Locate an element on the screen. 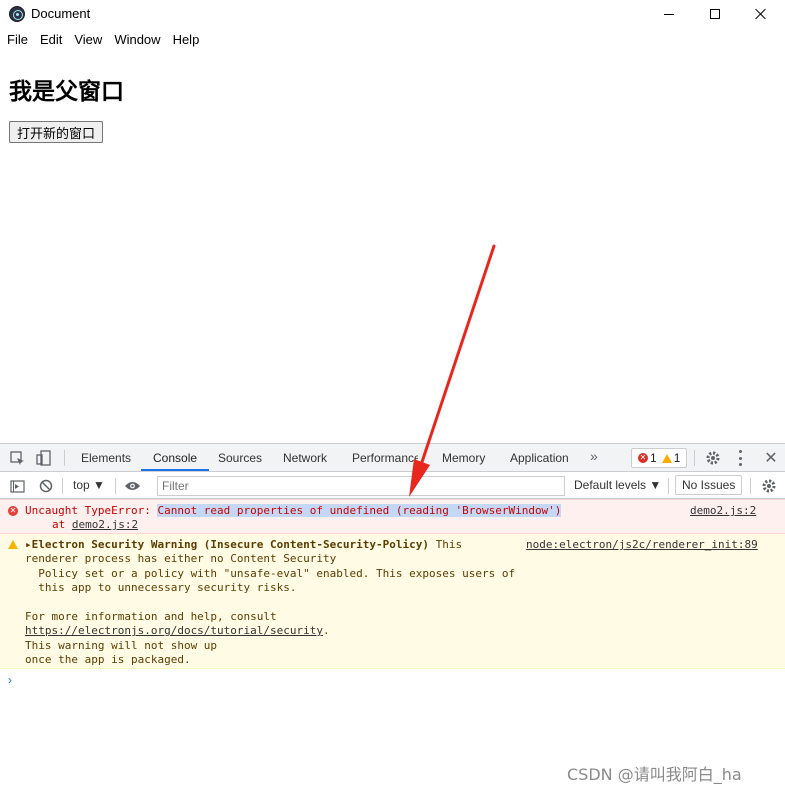 The width and height of the screenshot is (785, 789). tab-elements: Elements is located at coordinates (106, 457).